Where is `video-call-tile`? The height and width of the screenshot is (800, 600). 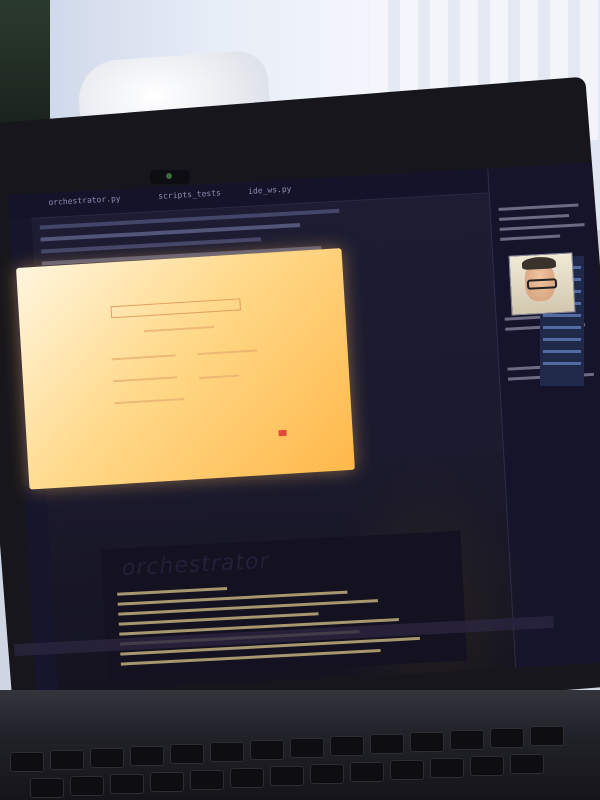 video-call-tile is located at coordinates (542, 284).